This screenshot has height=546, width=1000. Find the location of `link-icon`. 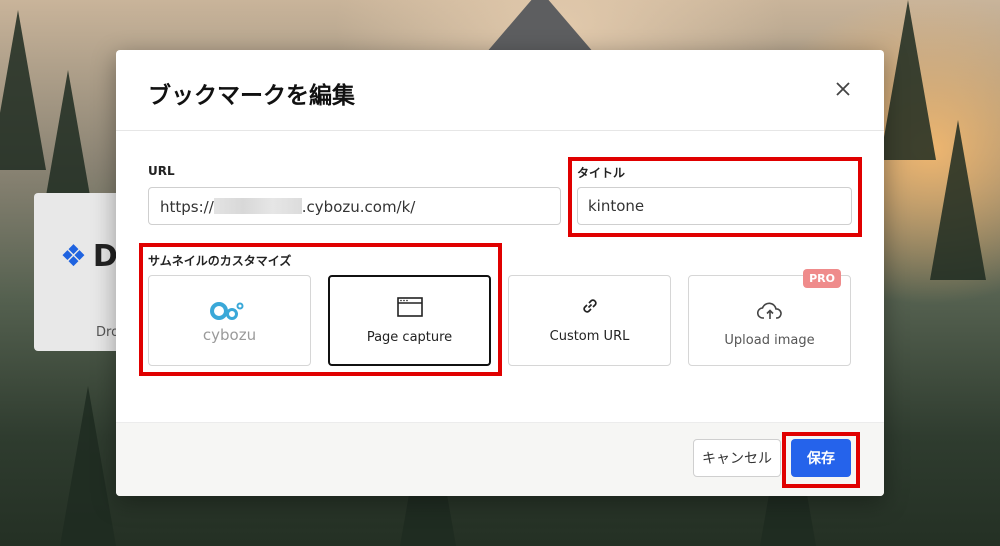

link-icon is located at coordinates (589, 306).